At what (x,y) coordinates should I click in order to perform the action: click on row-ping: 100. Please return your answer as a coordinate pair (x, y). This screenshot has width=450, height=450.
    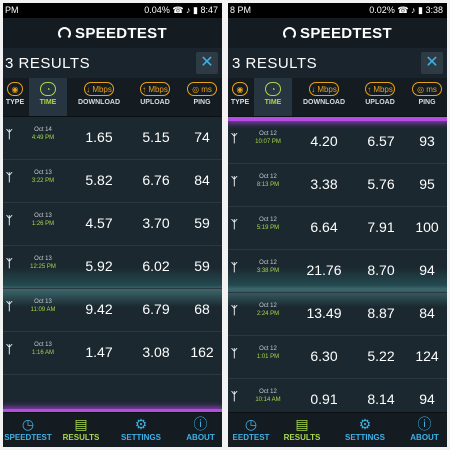
    Looking at the image, I should click on (427, 227).